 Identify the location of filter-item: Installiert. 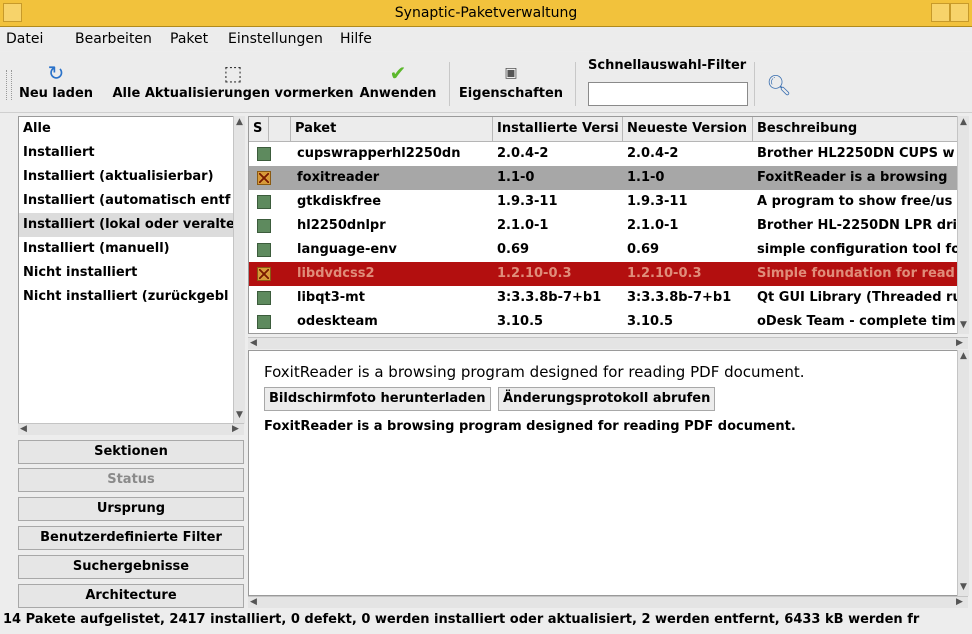
(126, 153).